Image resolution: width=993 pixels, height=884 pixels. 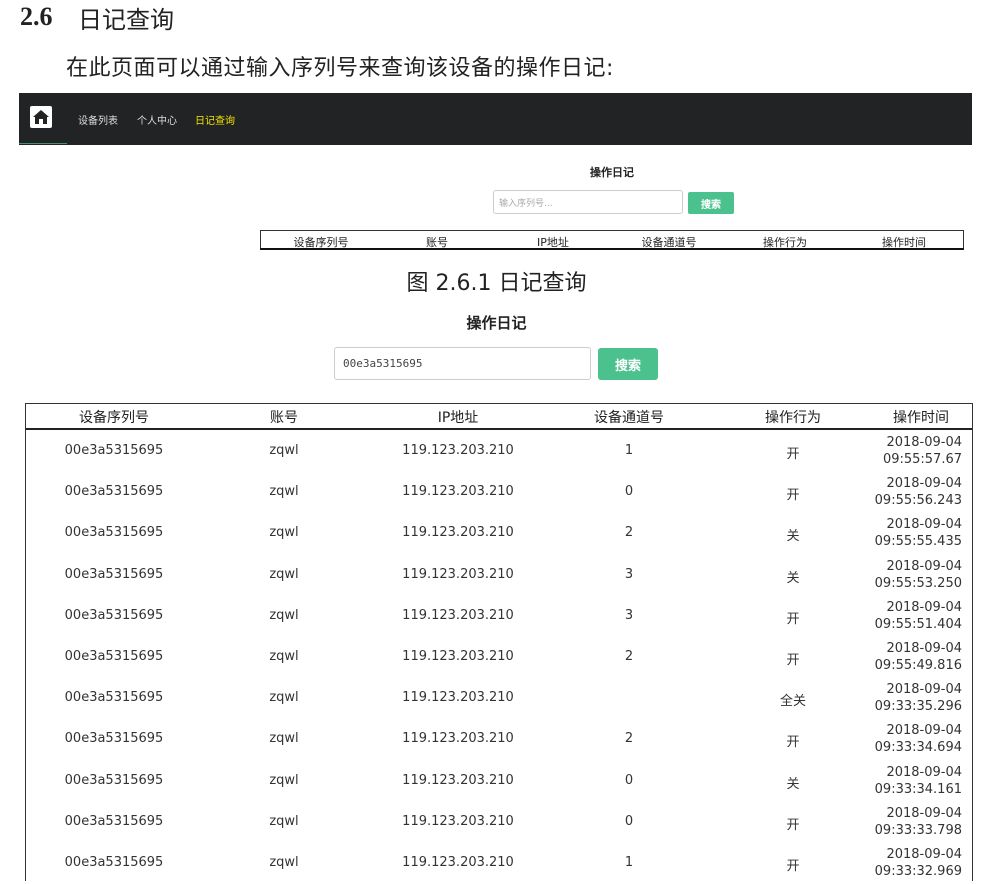 I want to click on cell-action: 全关, so click(x=793, y=702).